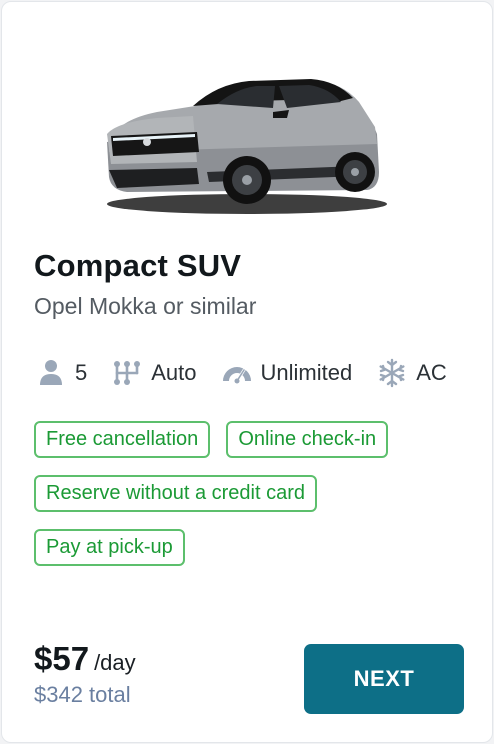  I want to click on price-block: $57 /day $342 total, so click(85, 674).